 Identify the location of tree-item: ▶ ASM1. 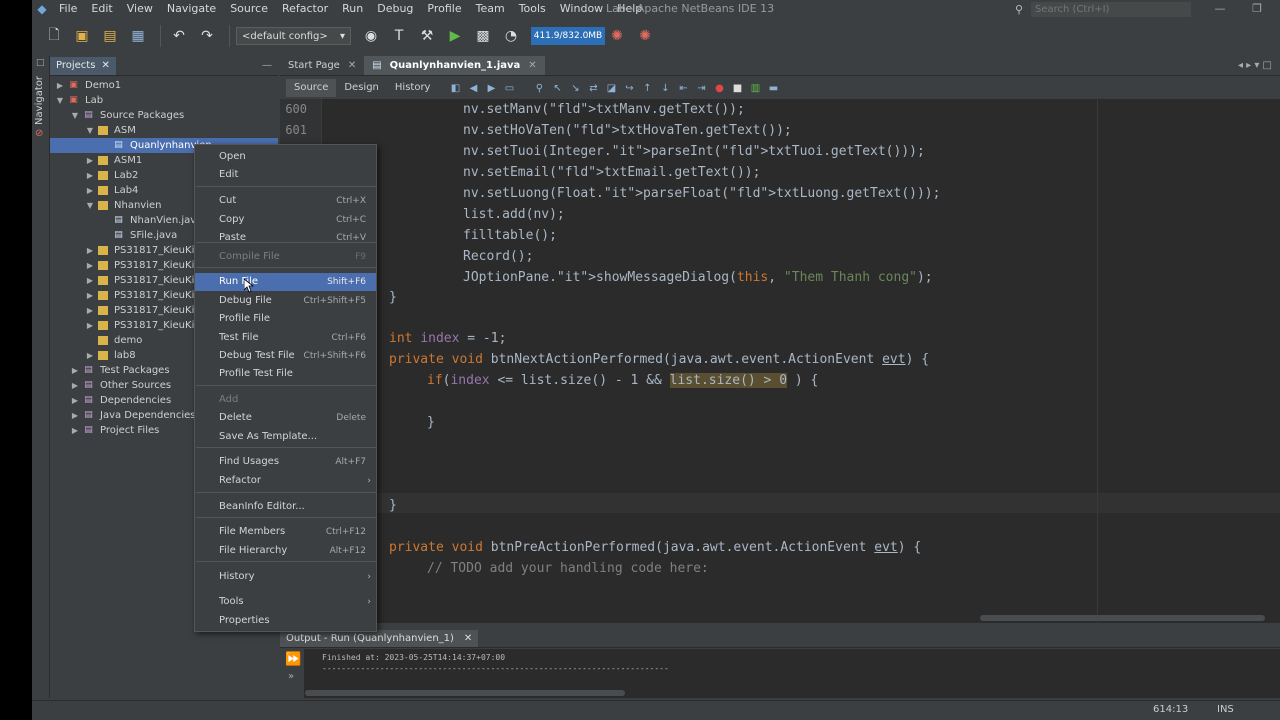
(113, 160).